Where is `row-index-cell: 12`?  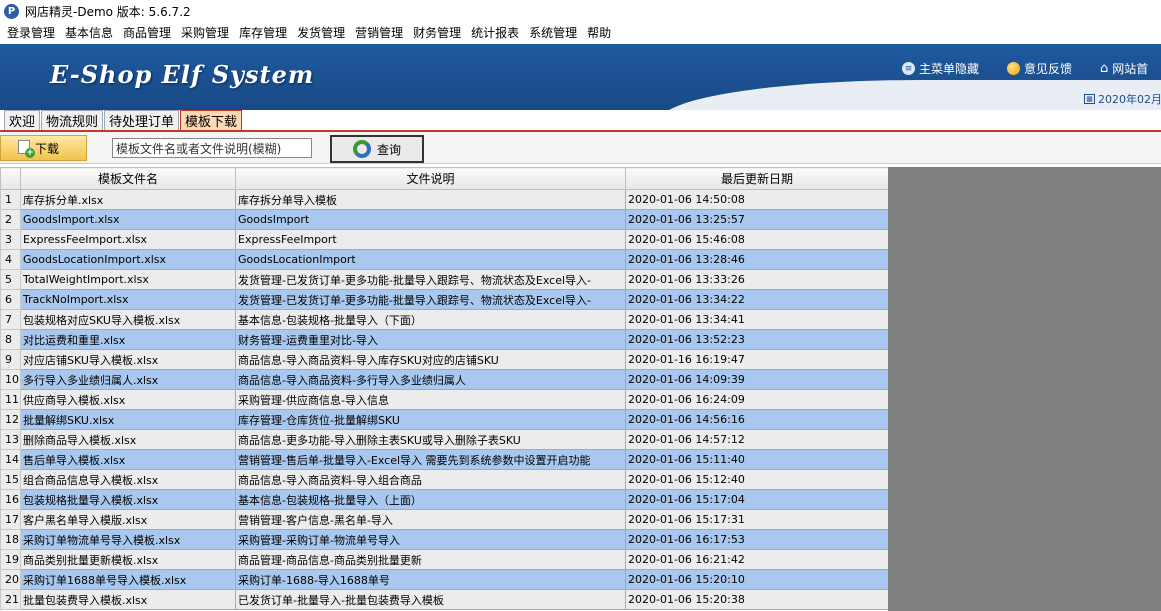
row-index-cell: 12 is located at coordinates (10, 419).